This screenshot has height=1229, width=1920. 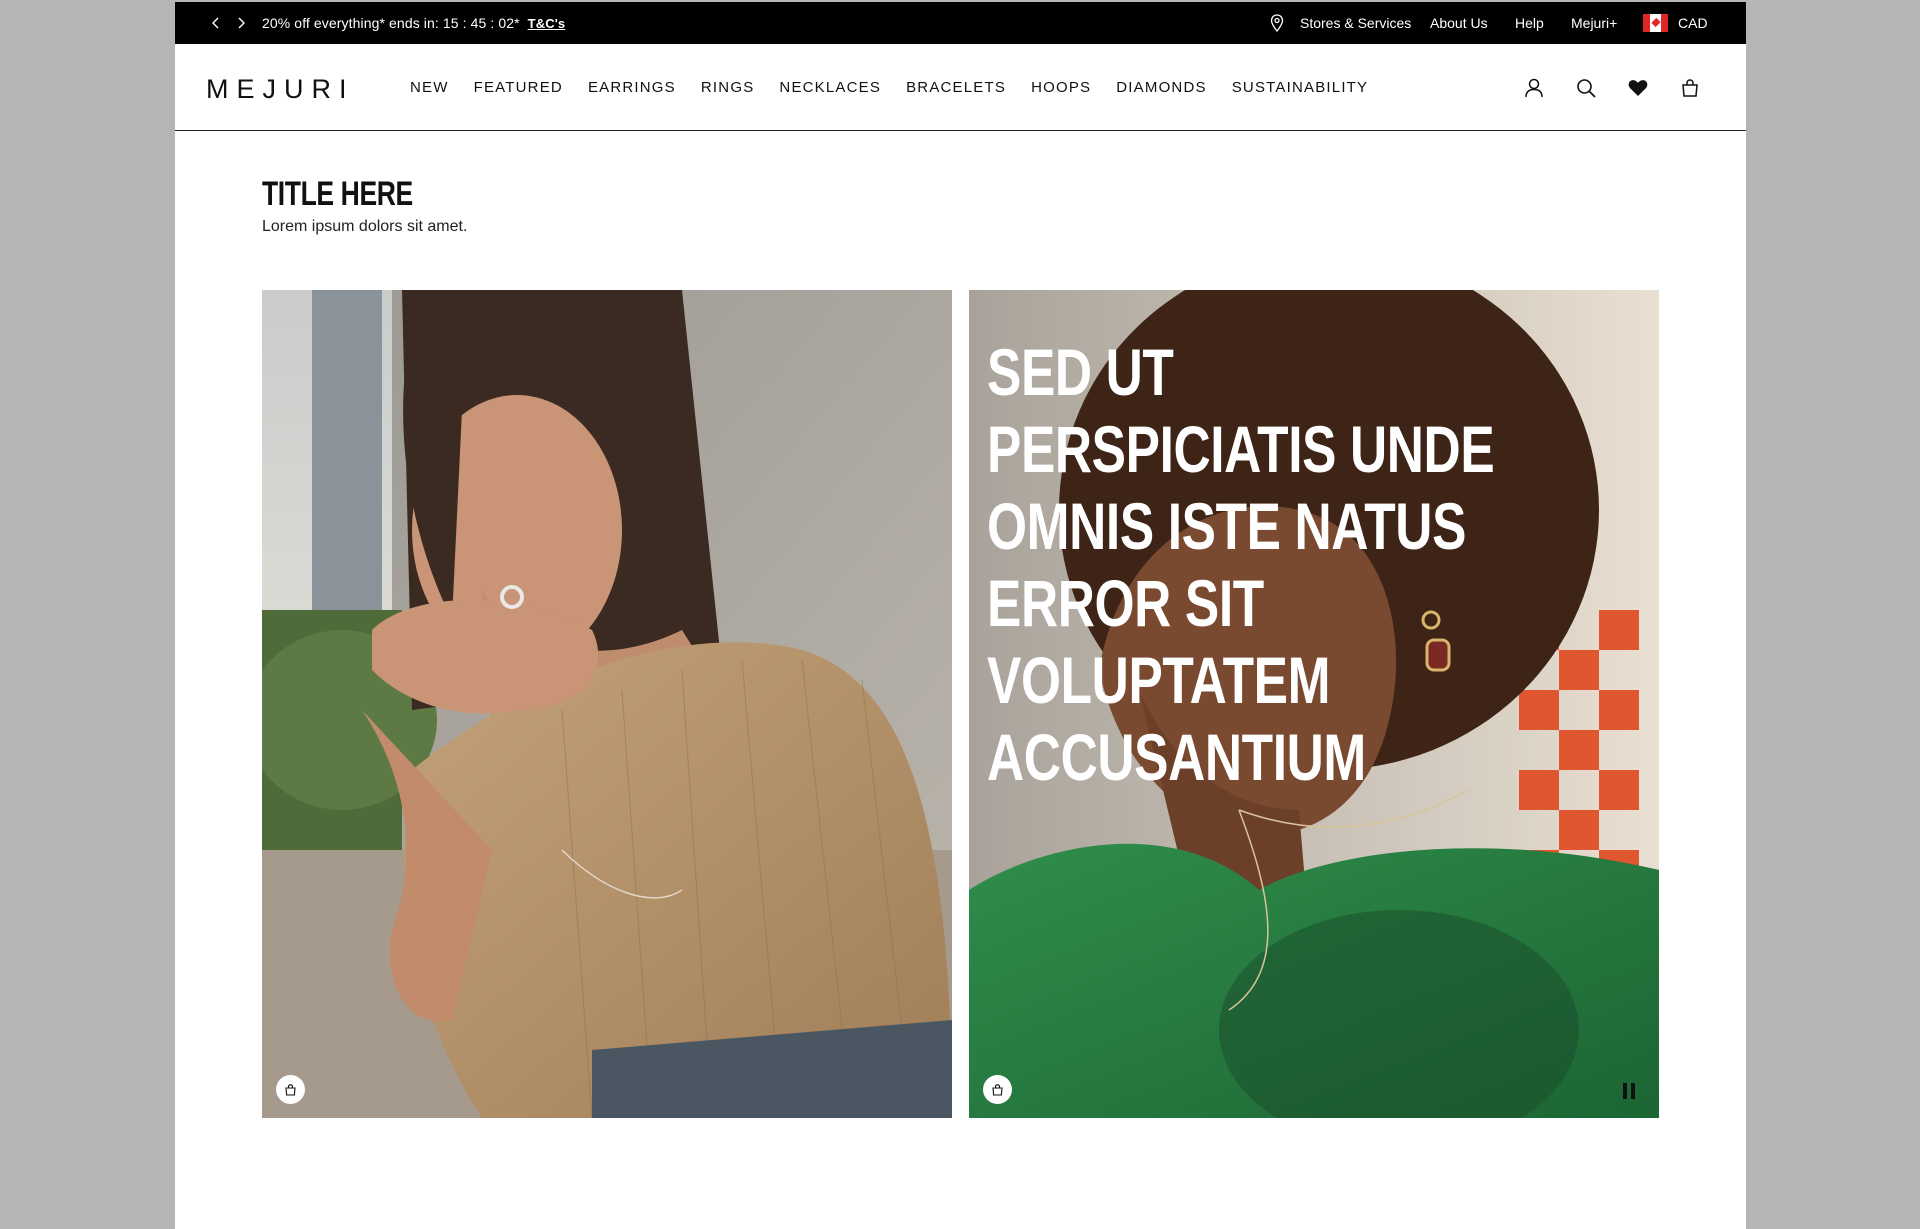 I want to click on chevron-left-icon, so click(x=215, y=23).